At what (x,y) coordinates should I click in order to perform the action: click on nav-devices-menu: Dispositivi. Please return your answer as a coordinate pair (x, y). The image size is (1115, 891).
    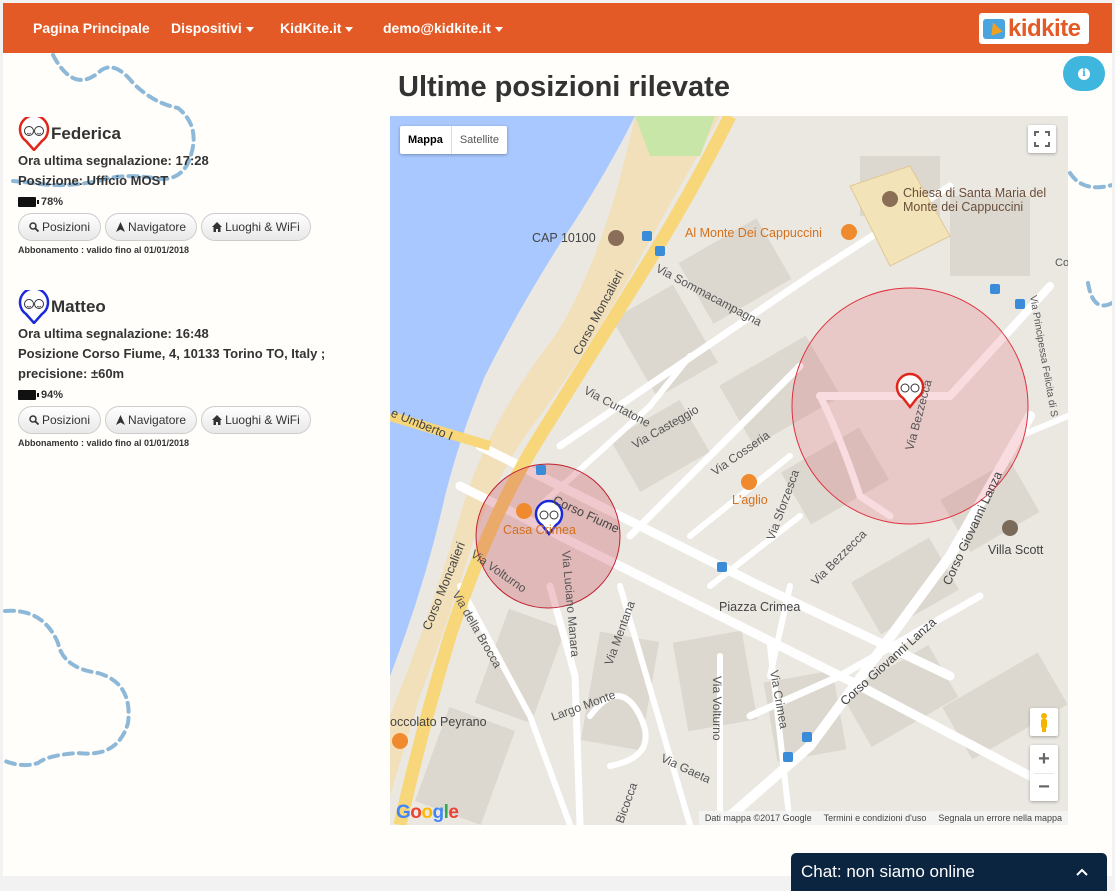
    Looking at the image, I should click on (212, 28).